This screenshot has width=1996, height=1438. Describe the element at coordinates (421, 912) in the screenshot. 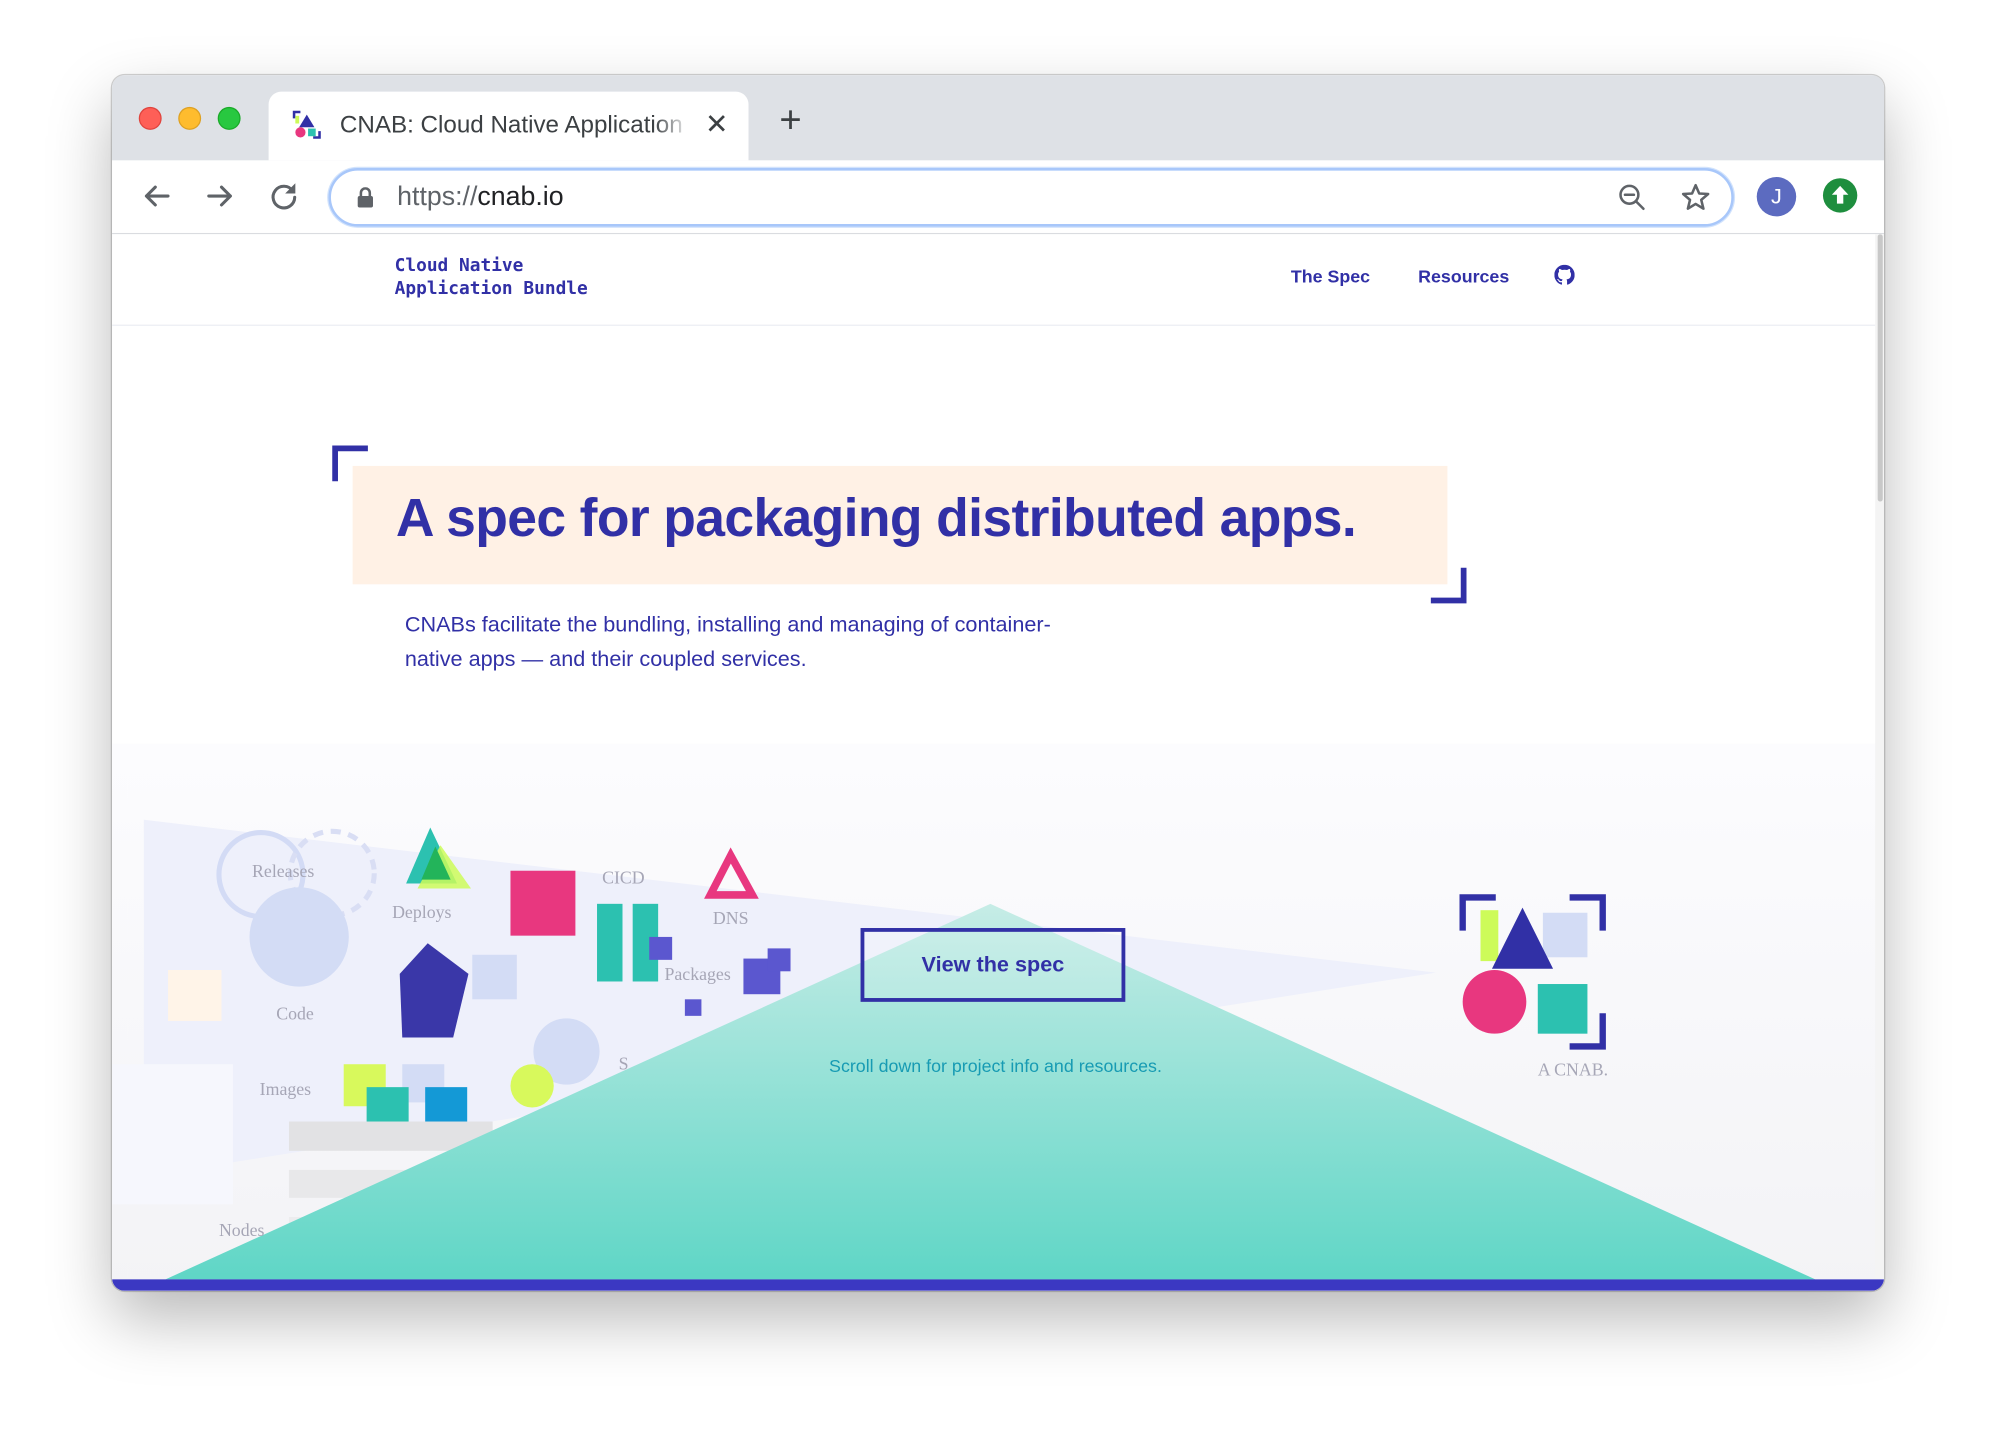

I see `deploys-label: Deploys` at that location.